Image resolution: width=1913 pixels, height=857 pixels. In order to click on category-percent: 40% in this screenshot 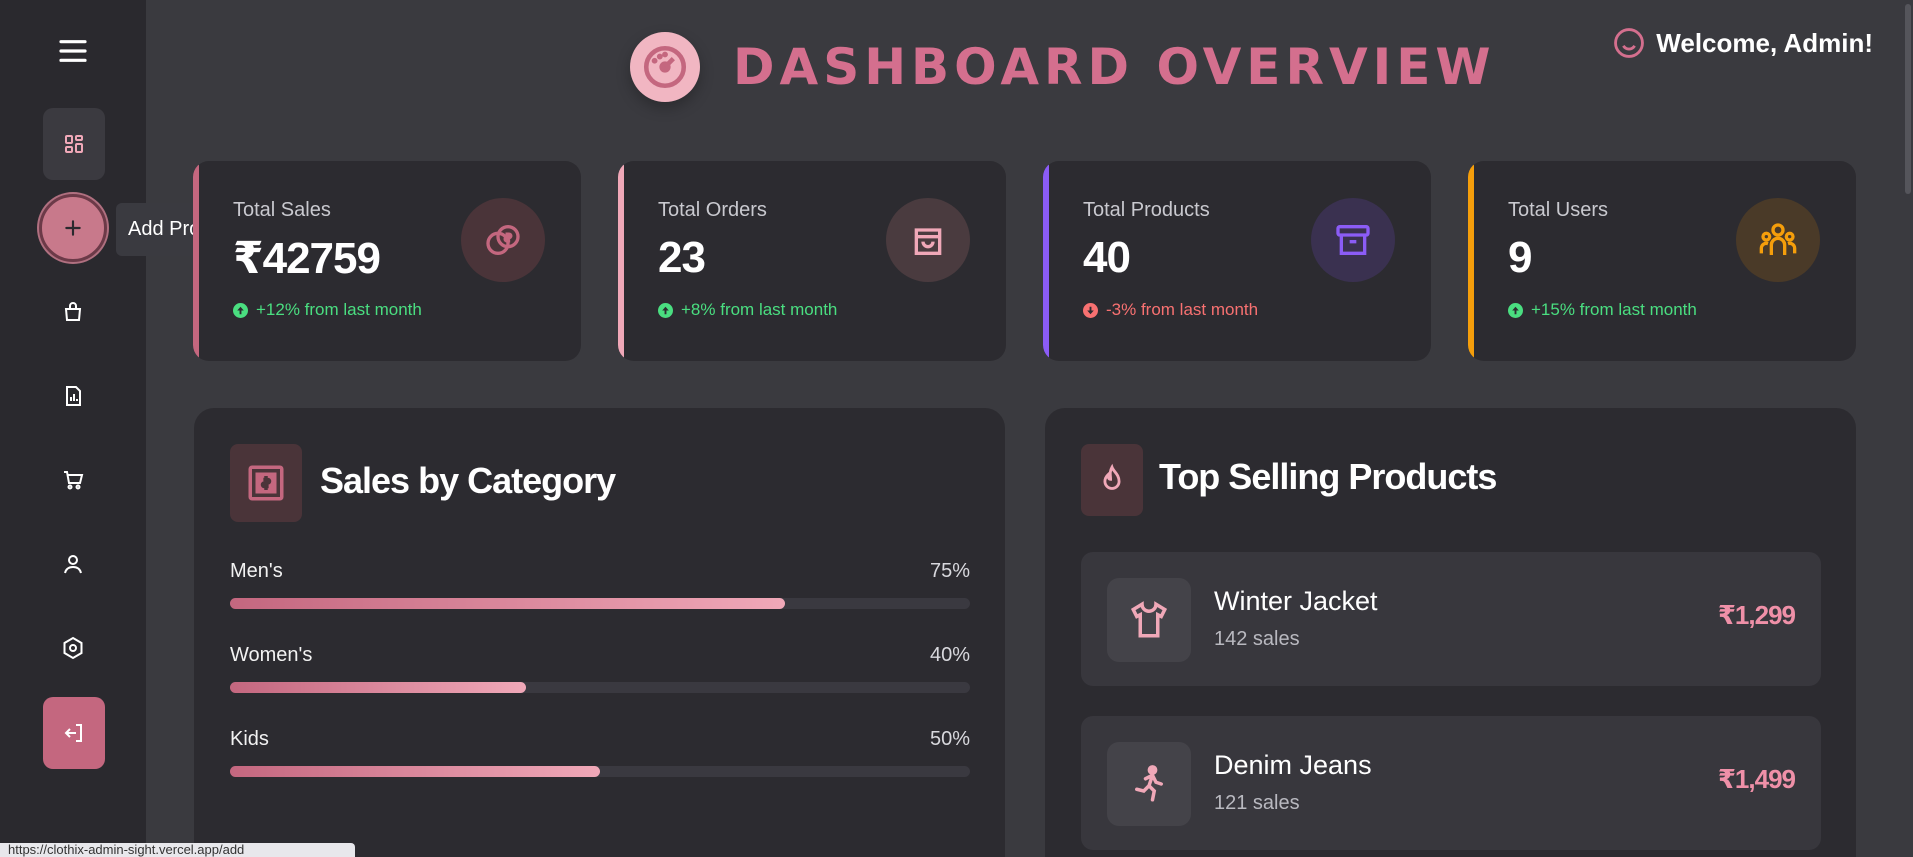, I will do `click(949, 655)`.